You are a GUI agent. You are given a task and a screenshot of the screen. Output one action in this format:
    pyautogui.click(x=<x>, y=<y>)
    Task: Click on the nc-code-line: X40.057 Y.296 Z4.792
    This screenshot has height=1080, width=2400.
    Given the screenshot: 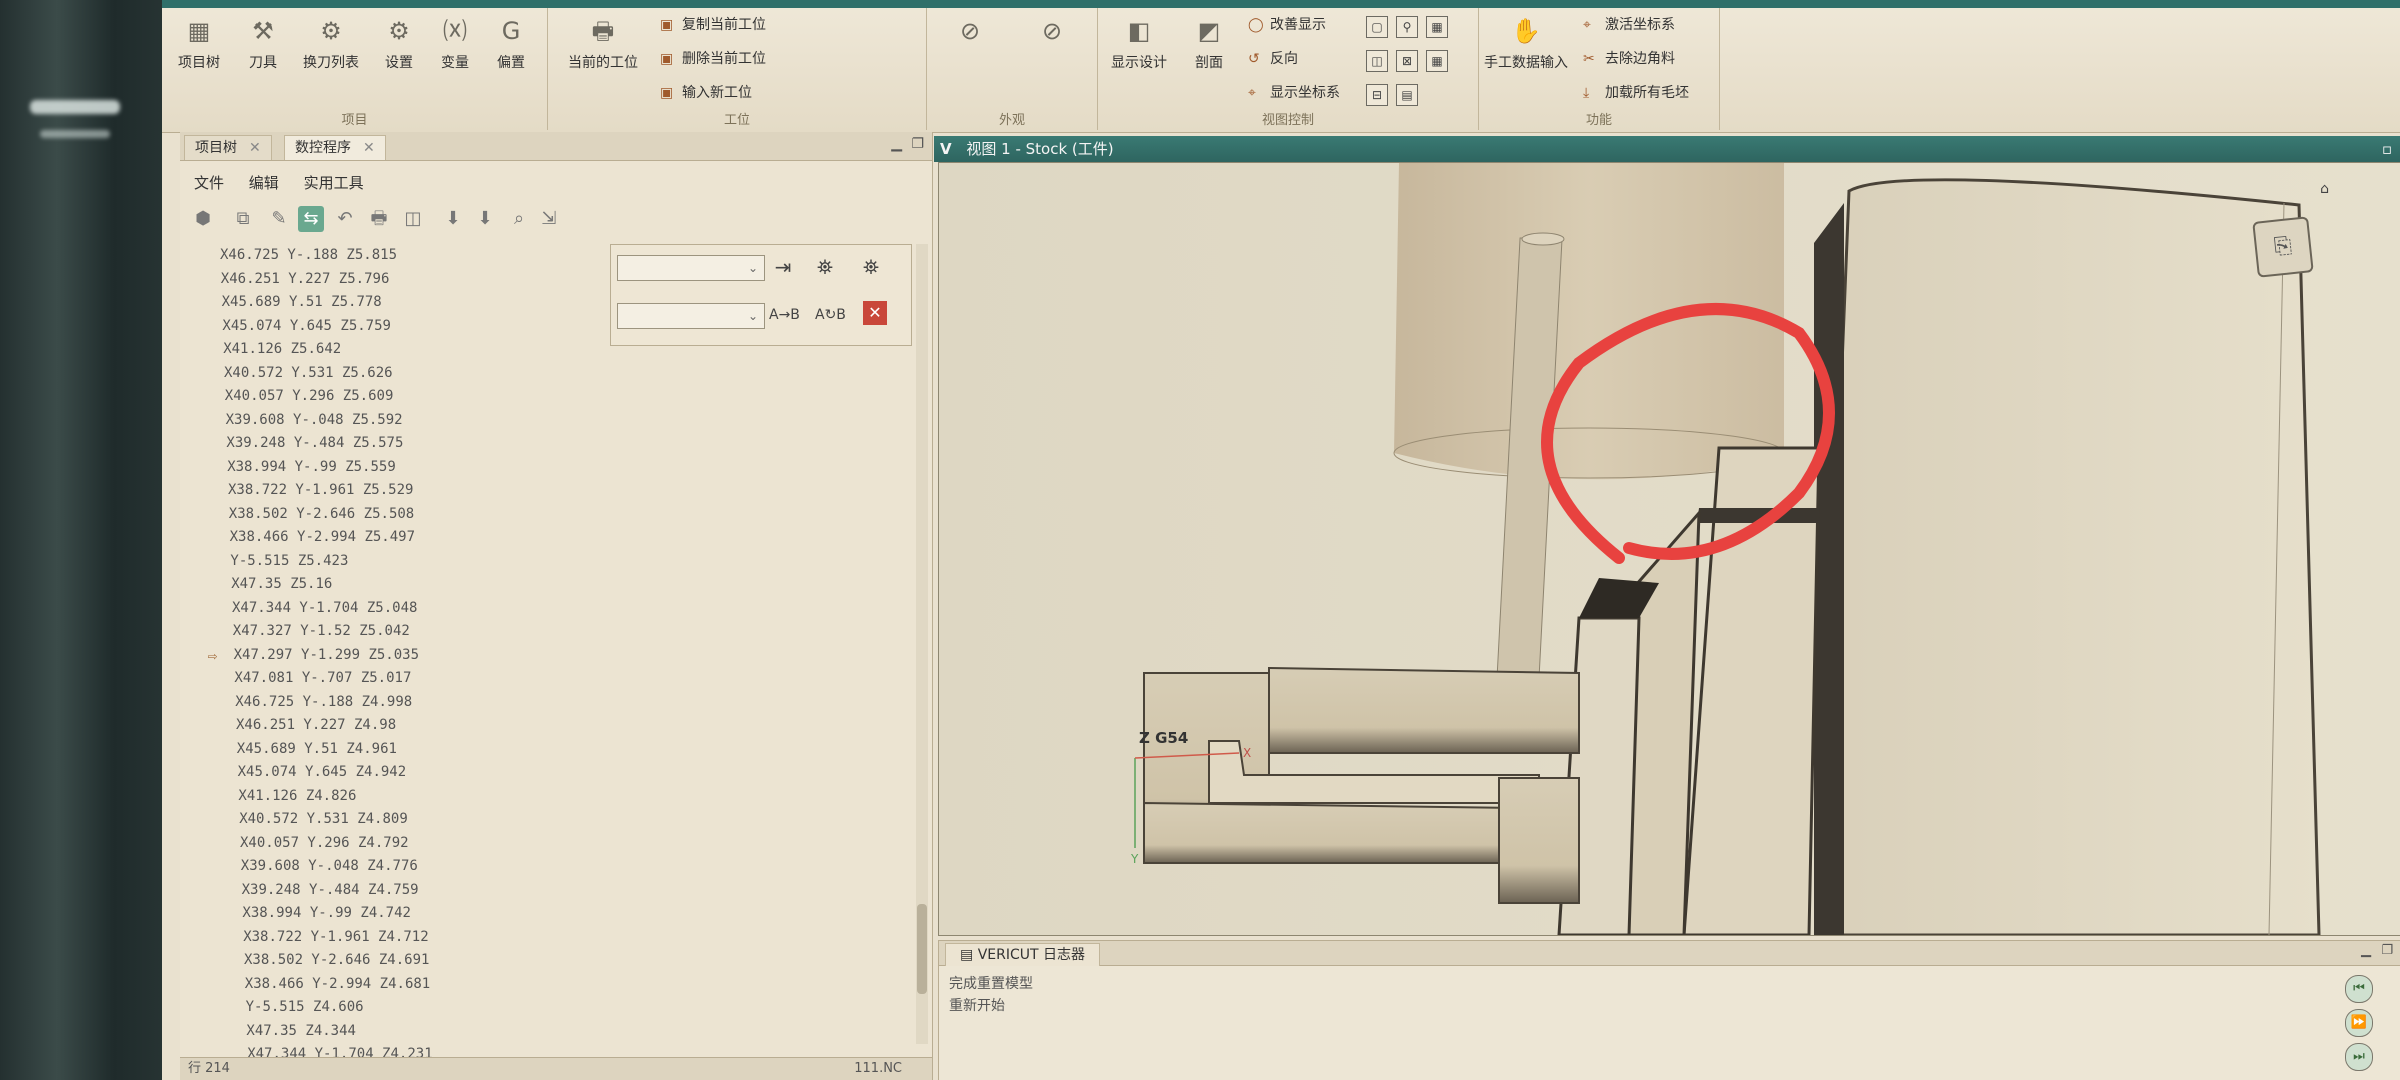 What is the action you would take?
    pyautogui.click(x=395, y=844)
    